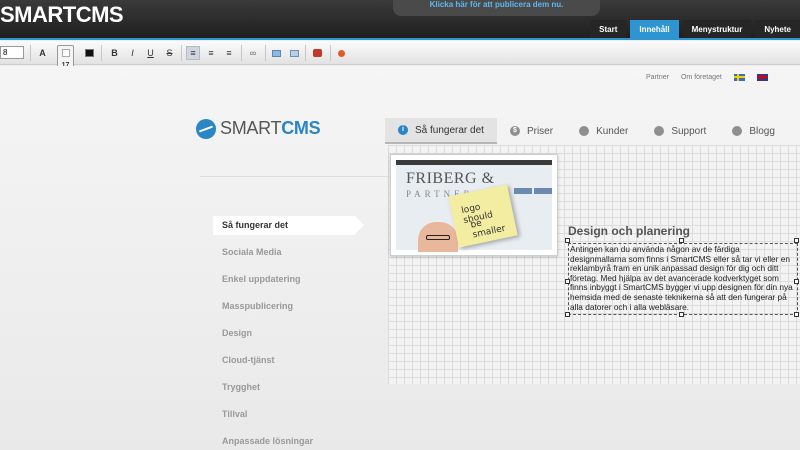 The height and width of the screenshot is (450, 800). What do you see at coordinates (284, 337) in the screenshot?
I see `side-item-design: Design` at bounding box center [284, 337].